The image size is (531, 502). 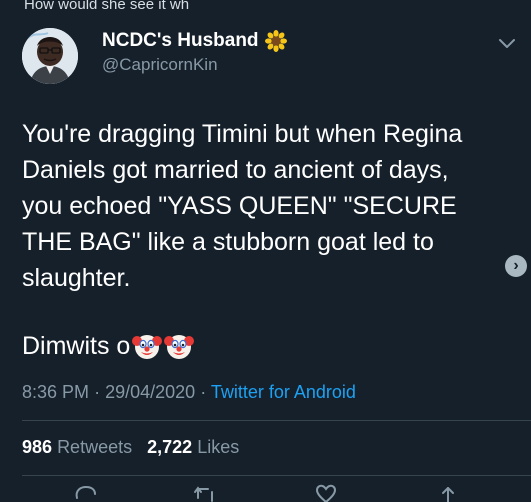 I want to click on tweet-line: slaughter., so click(x=76, y=278).